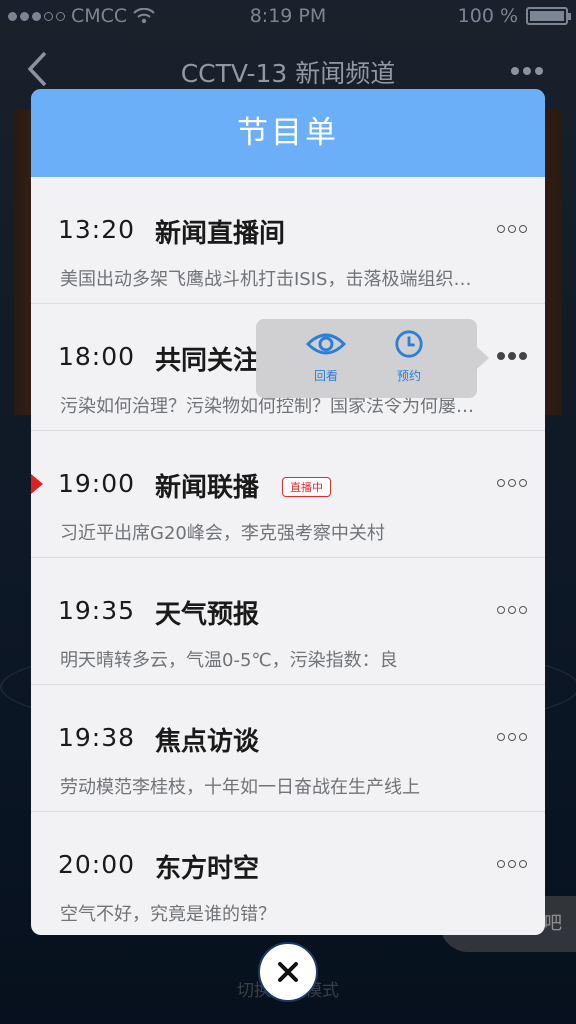 The width and height of the screenshot is (576, 1024). I want to click on program-item-live: 19:00 新闻联播 直播中 习近平出席G20峰会，李克强考察中关村, so click(288, 494).